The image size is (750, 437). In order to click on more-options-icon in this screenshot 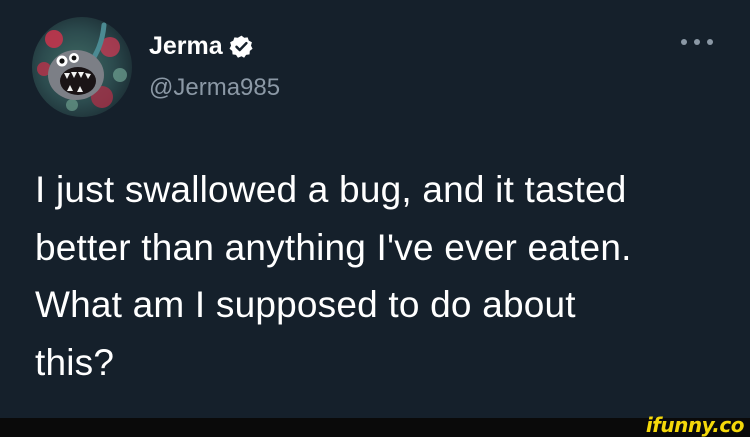, I will do `click(697, 42)`.